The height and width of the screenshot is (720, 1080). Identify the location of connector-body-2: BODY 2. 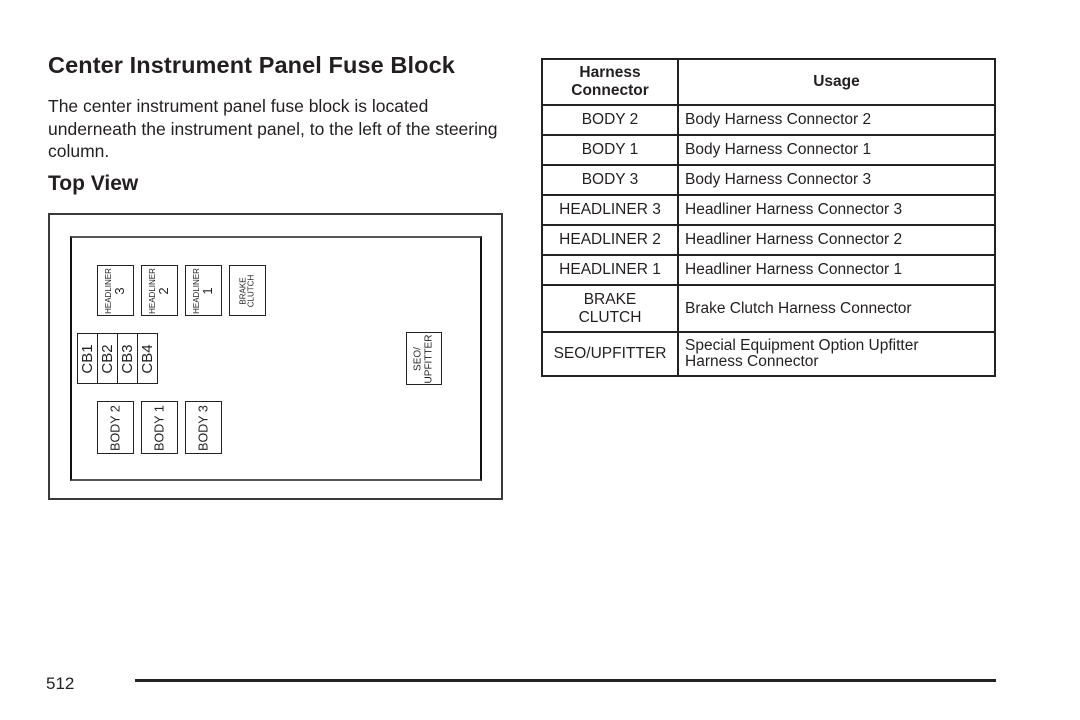
(115, 427).